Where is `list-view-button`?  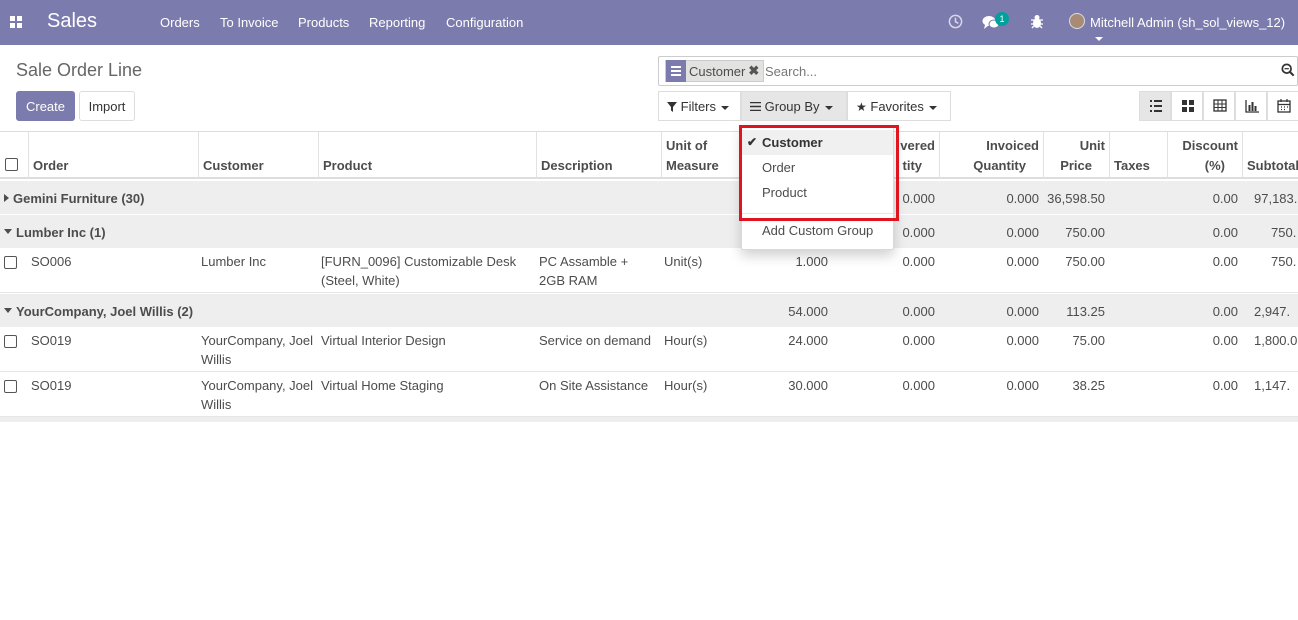
list-view-button is located at coordinates (1155, 106).